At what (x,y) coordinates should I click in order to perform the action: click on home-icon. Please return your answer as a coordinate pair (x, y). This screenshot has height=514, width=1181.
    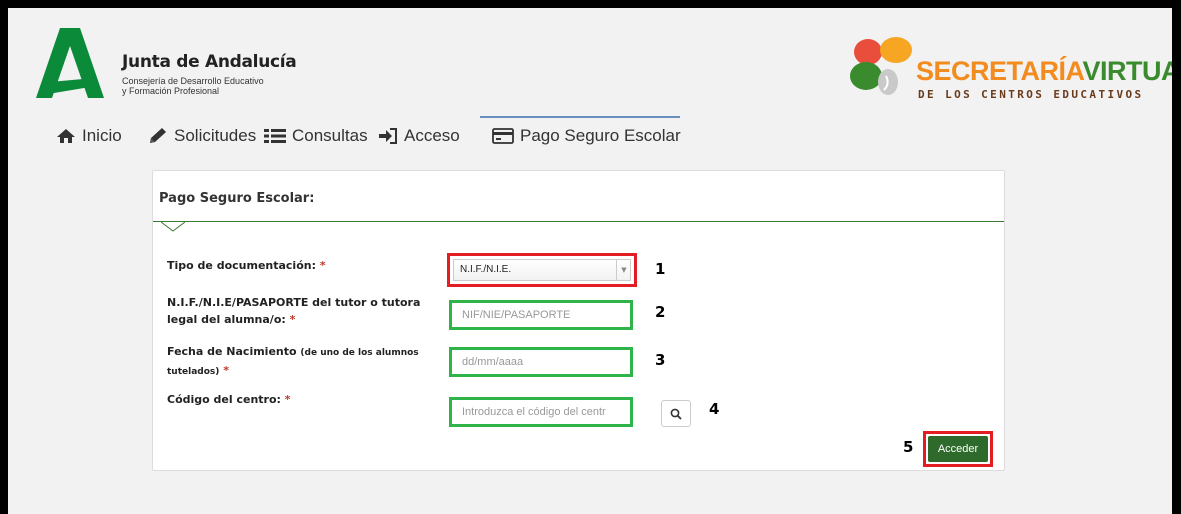
    Looking at the image, I should click on (66, 136).